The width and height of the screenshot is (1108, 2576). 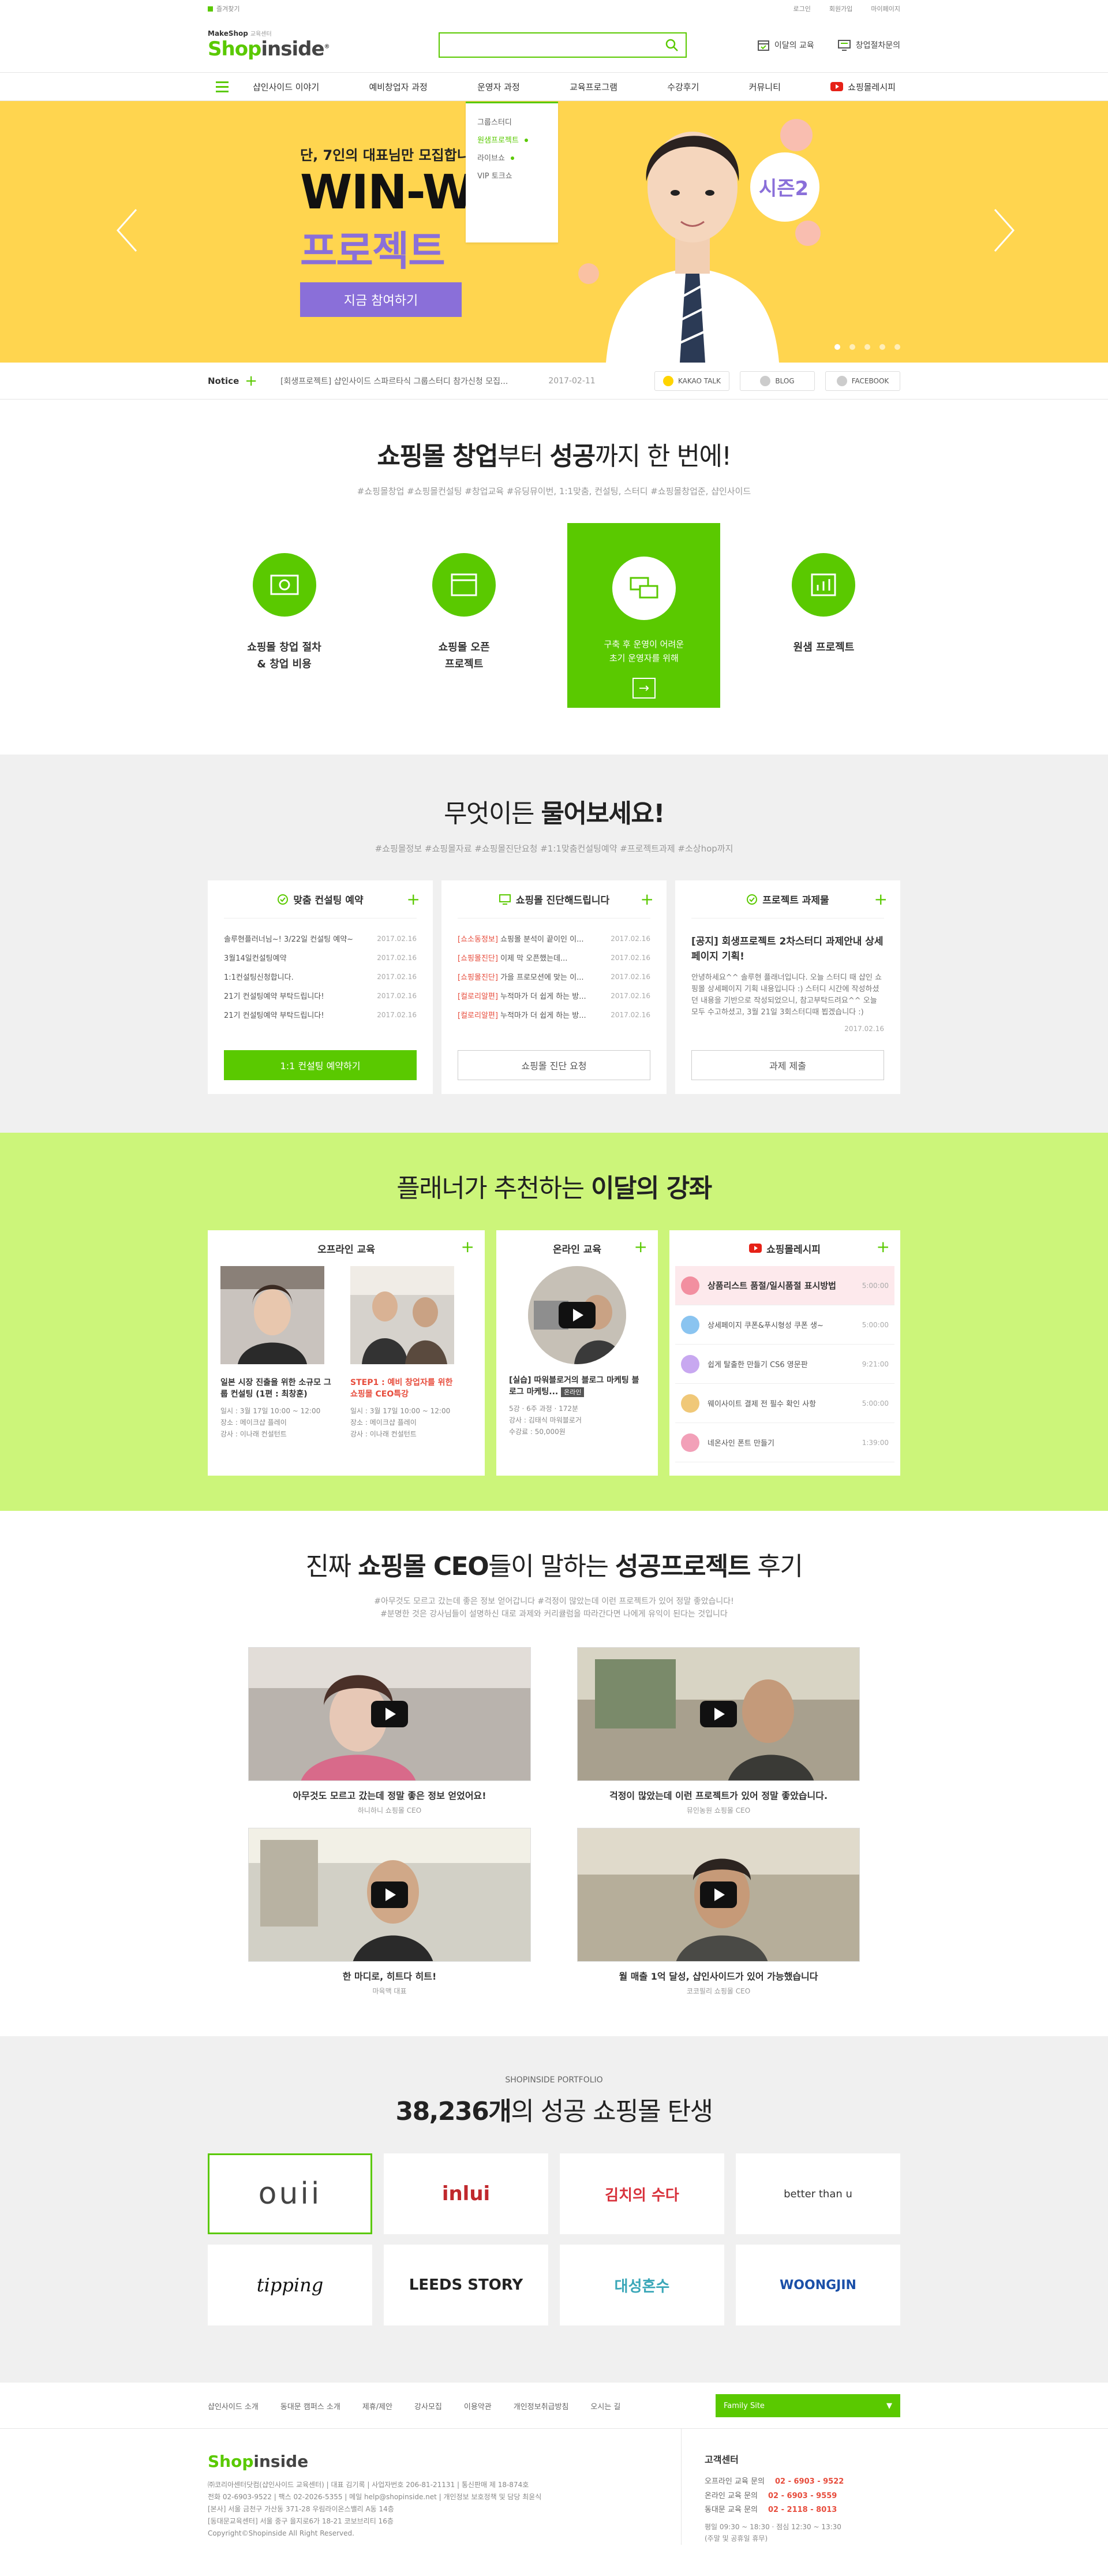 What do you see at coordinates (605, 2405) in the screenshot?
I see `footer-link: 오시는 길` at bounding box center [605, 2405].